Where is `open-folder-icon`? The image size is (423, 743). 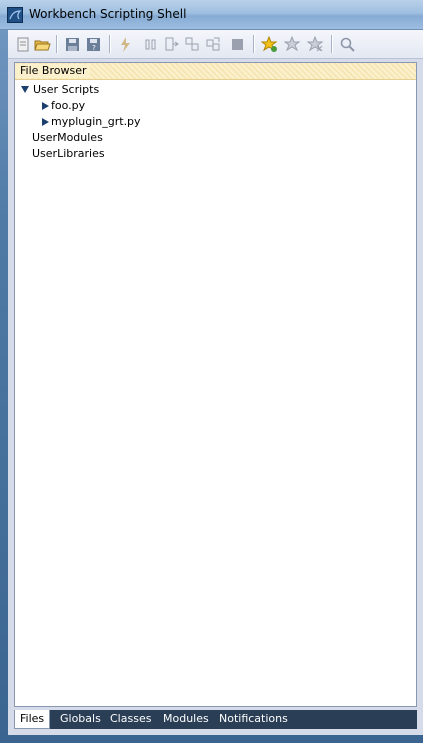
open-folder-icon is located at coordinates (42, 45).